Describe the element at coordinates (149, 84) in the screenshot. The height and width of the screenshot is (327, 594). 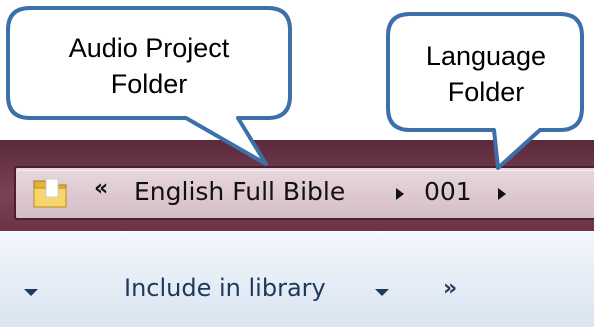
I see `callout-audio-project-line2: Folder` at that location.